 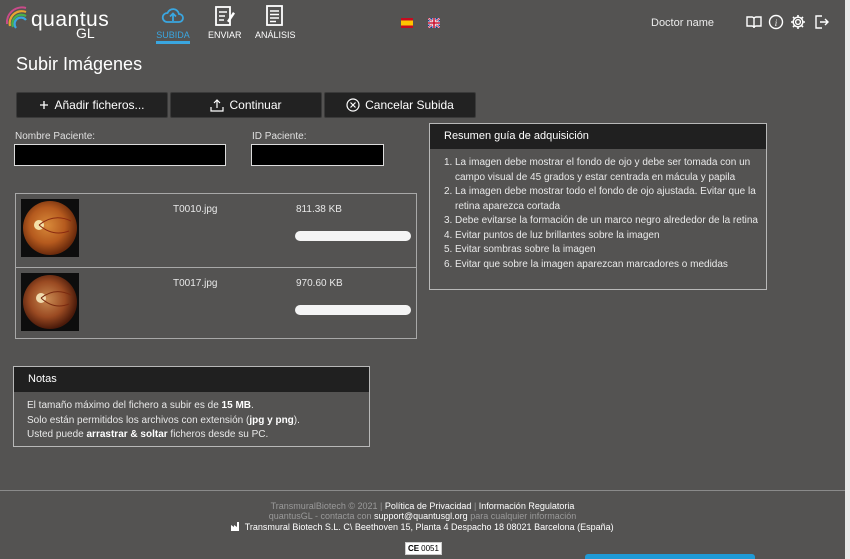 What do you see at coordinates (847, 279) in the screenshot?
I see `scrollbar` at bounding box center [847, 279].